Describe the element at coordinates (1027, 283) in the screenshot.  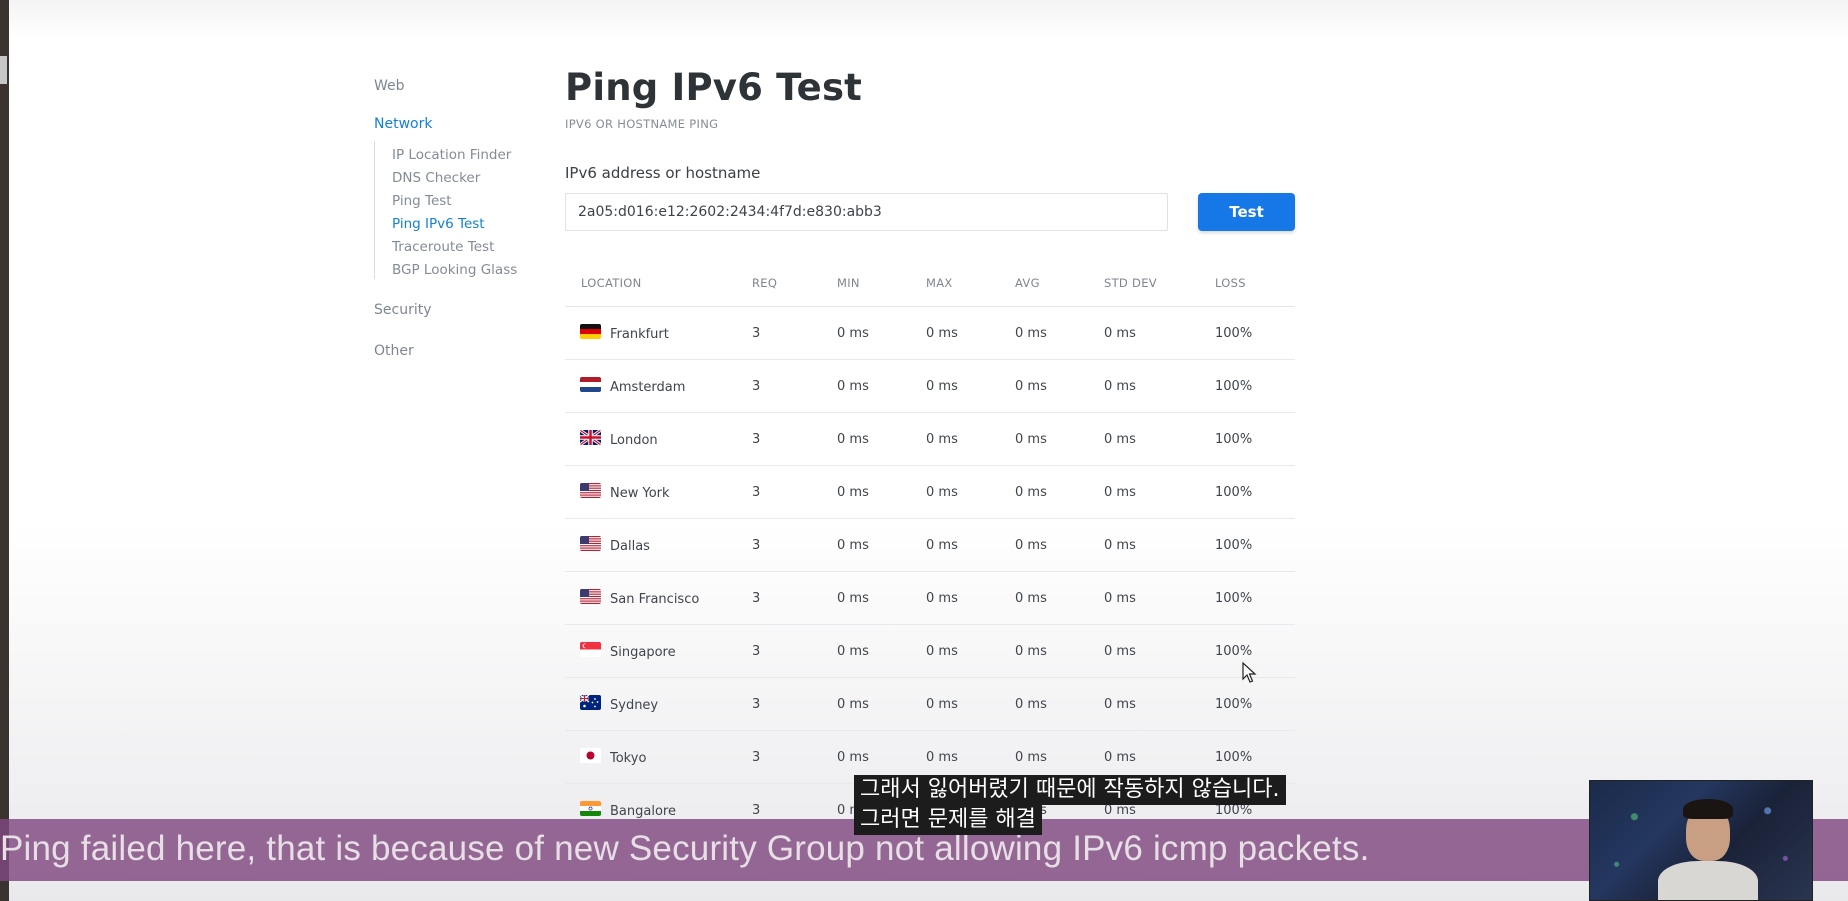
I see `header-avg: AVG` at that location.